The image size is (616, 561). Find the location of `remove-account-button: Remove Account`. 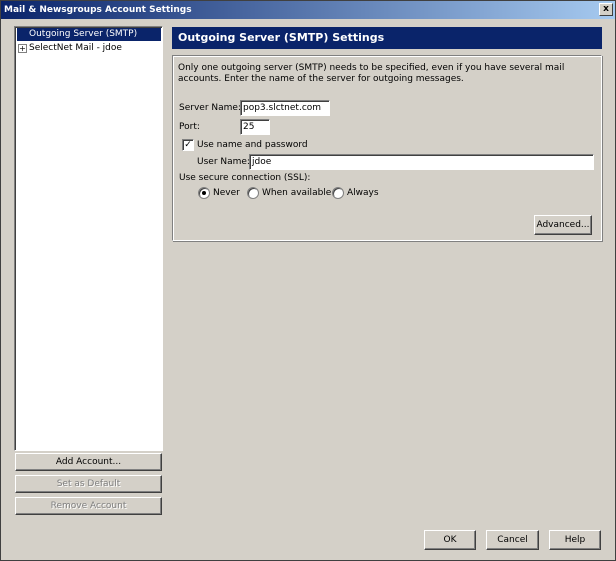

remove-account-button: Remove Account is located at coordinates (88, 506).